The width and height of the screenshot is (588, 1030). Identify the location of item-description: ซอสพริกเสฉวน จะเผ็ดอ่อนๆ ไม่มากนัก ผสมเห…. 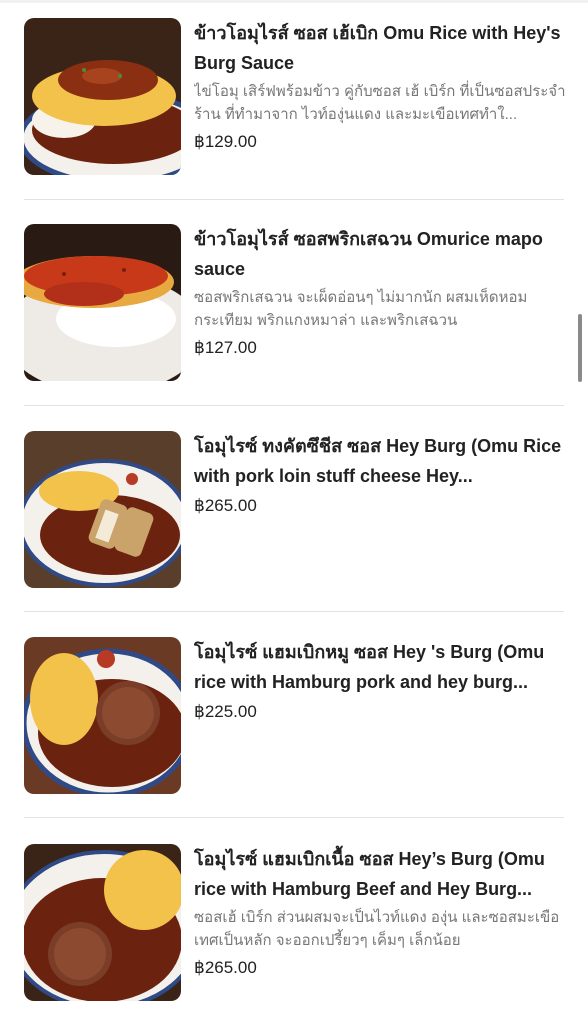
(361, 309).